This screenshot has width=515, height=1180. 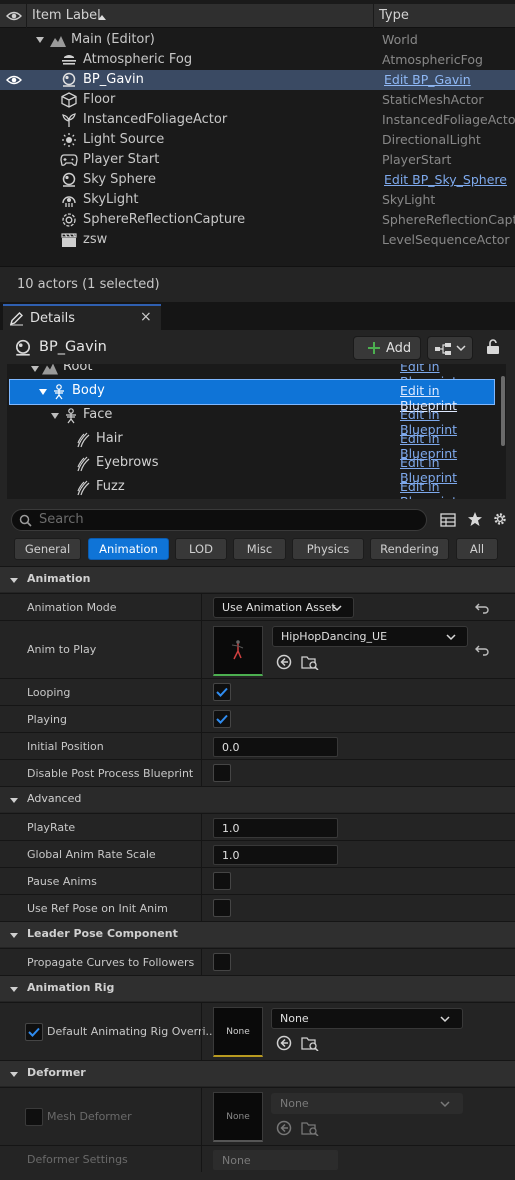 What do you see at coordinates (257, 579) in the screenshot?
I see `section-animation-header: Animation` at bounding box center [257, 579].